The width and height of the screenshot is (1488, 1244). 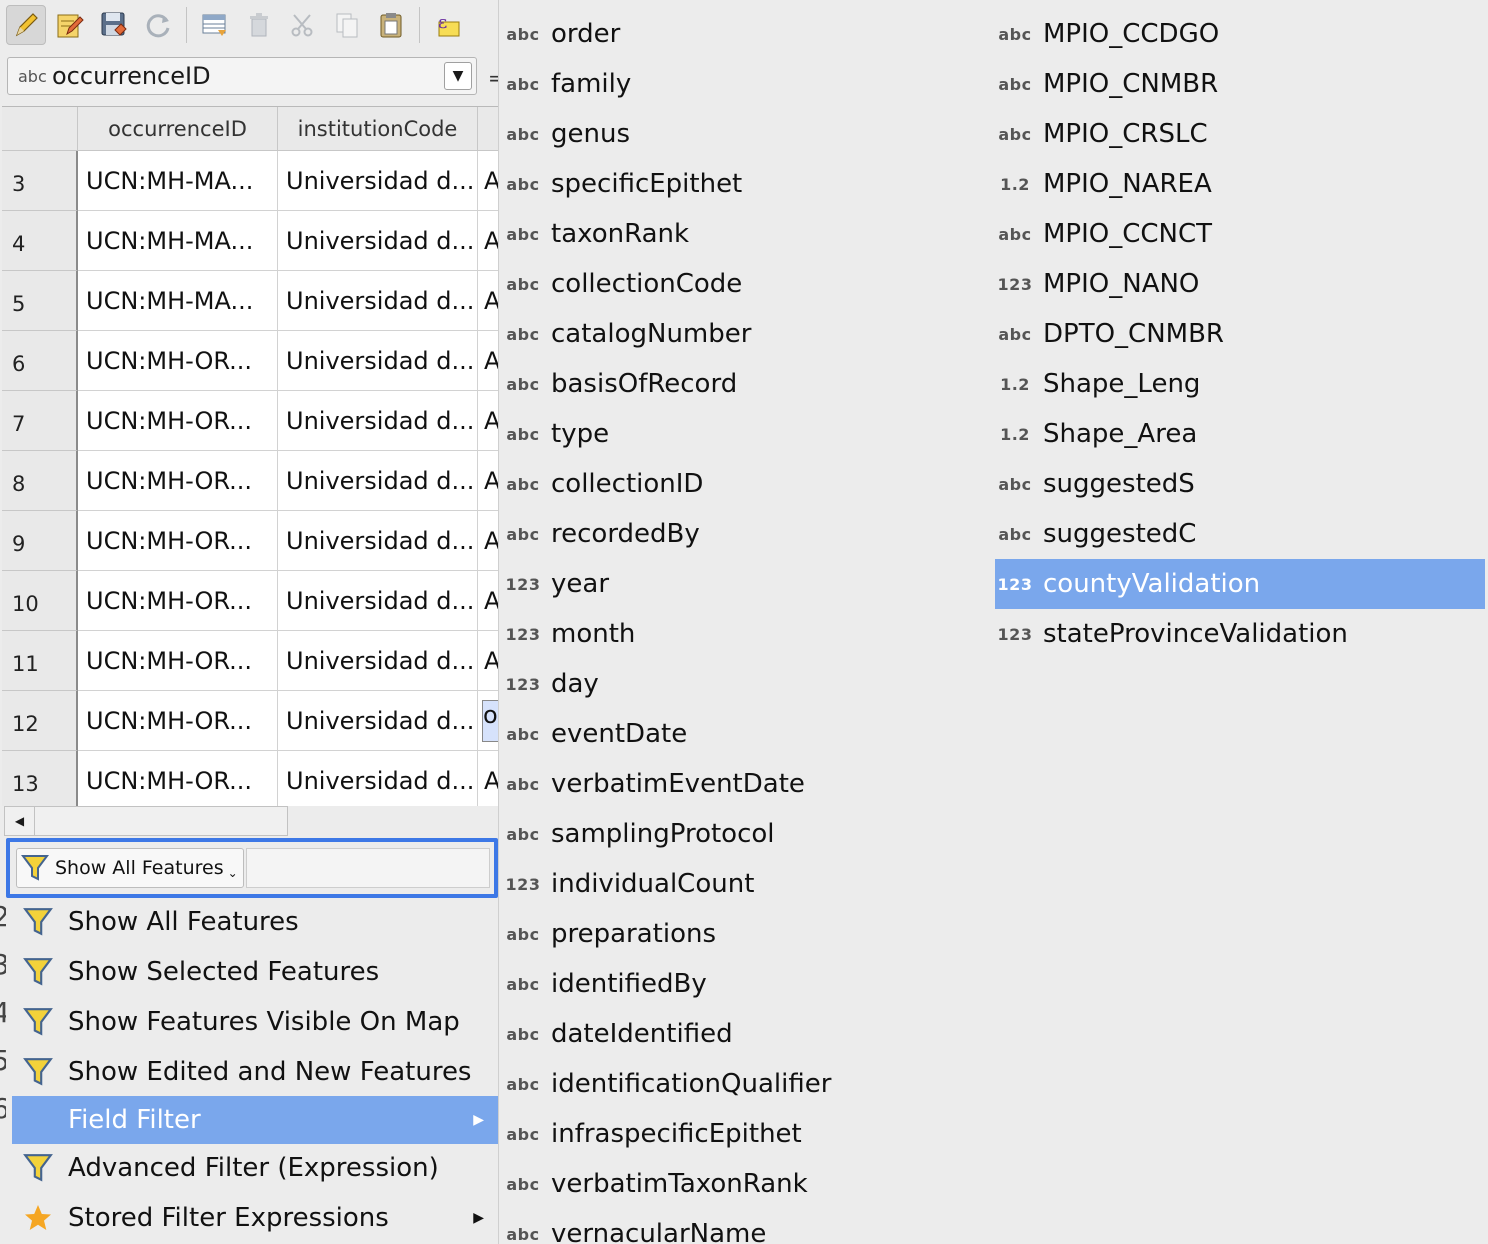 I want to click on table-row: 10 UCN:MH-OR... Universidad d... A, so click(x=251, y=601).